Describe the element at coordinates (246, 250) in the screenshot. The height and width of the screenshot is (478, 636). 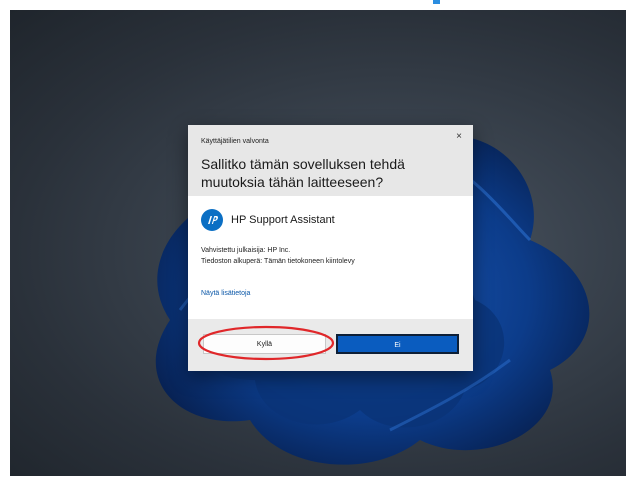
I see `publisher-line: Vahvistettu julkaisija: HP Inc.` at that location.